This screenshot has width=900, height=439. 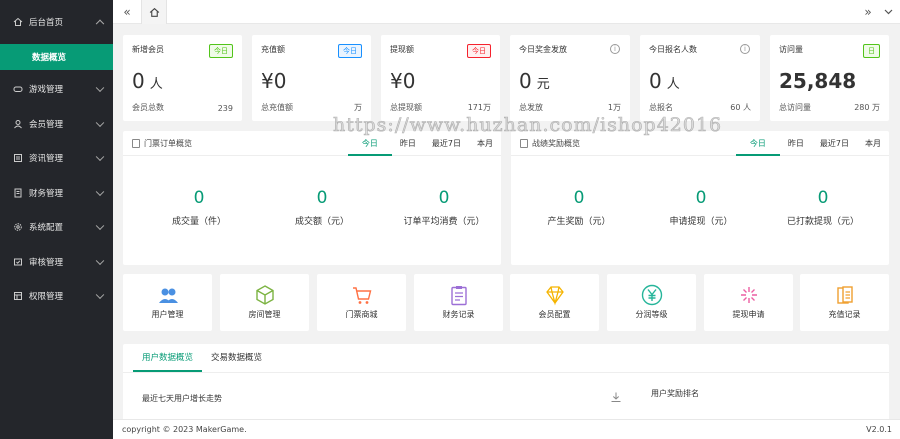 I want to click on cart-icon, so click(x=361, y=295).